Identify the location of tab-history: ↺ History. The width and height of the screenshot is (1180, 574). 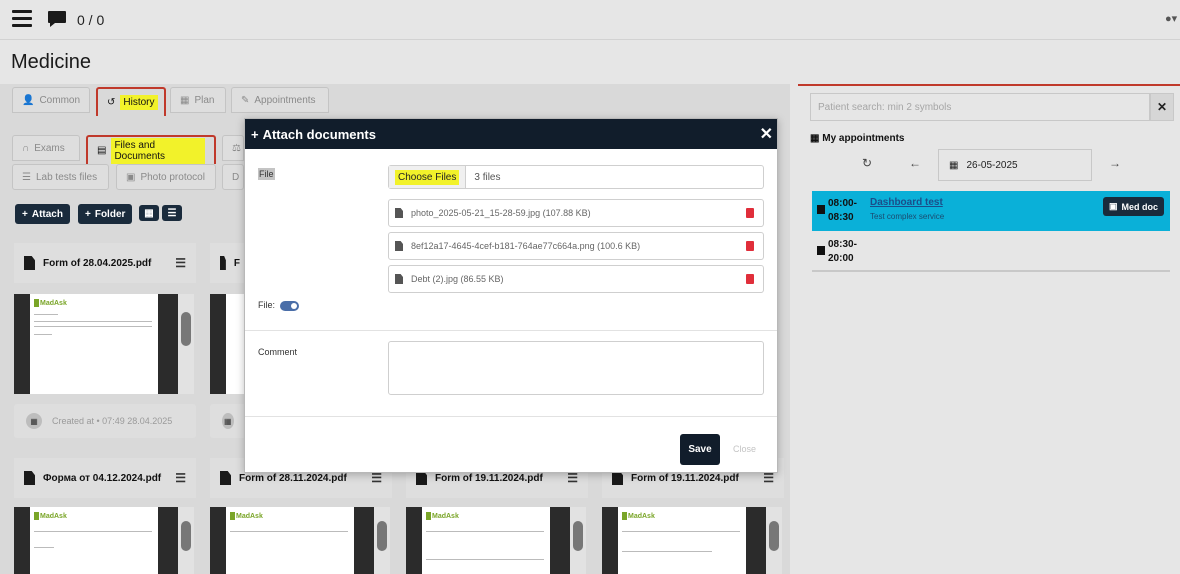
(131, 101).